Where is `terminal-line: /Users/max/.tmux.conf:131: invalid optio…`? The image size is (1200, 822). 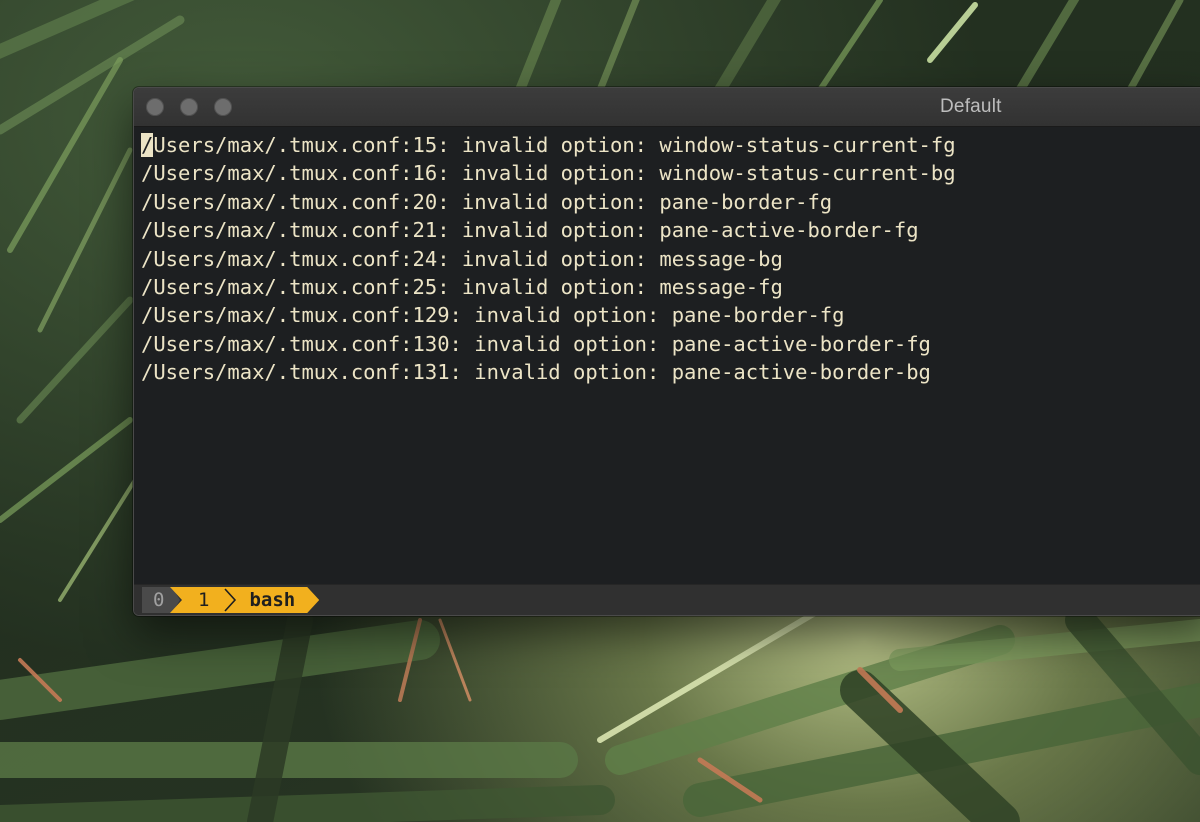
terminal-line: /Users/max/.tmux.conf:131: invalid optio… is located at coordinates (536, 372).